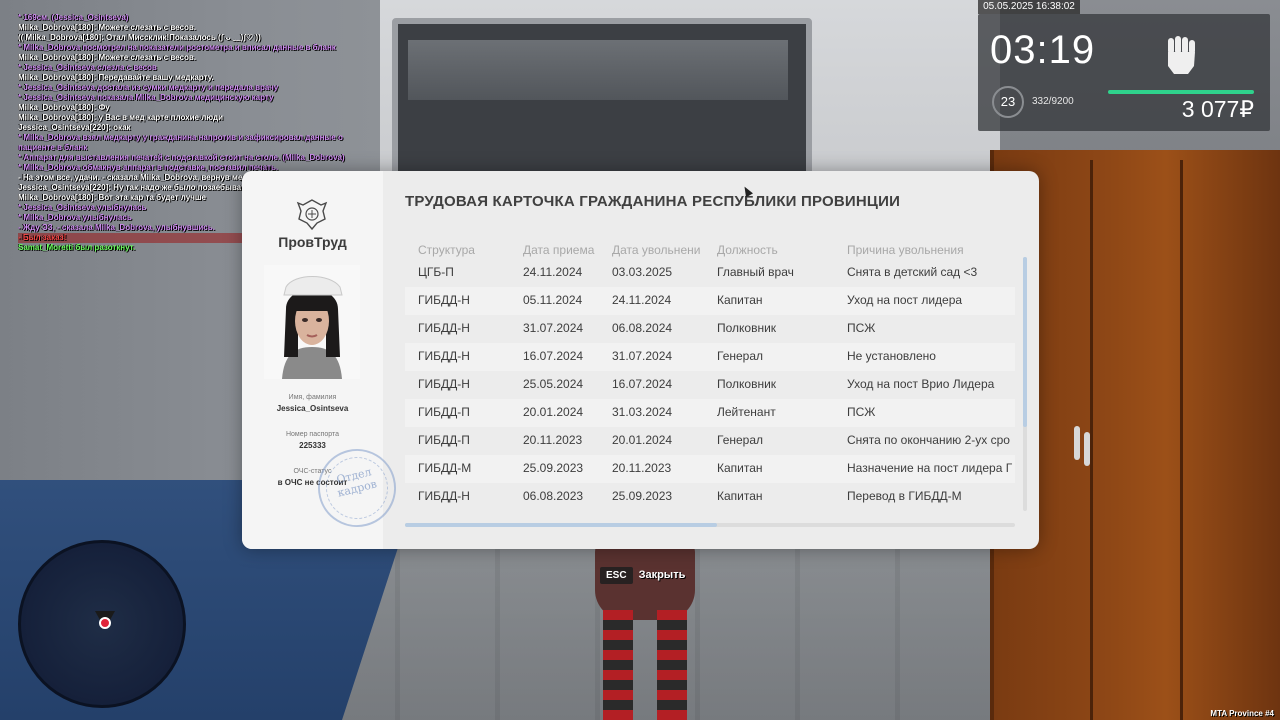  Describe the element at coordinates (312, 214) in the screenshot. I see `coat-of-arms-icon` at that location.